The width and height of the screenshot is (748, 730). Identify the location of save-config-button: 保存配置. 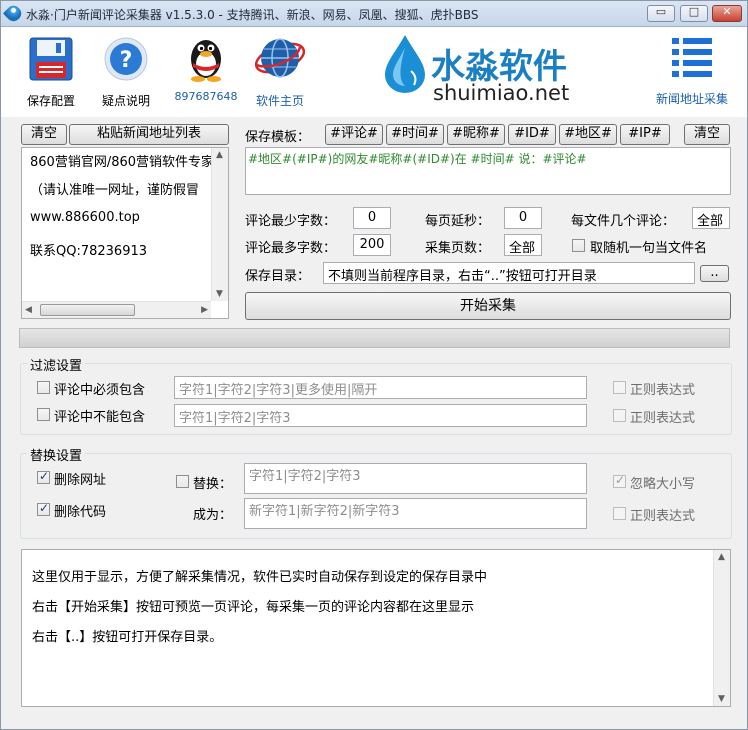
(51, 72).